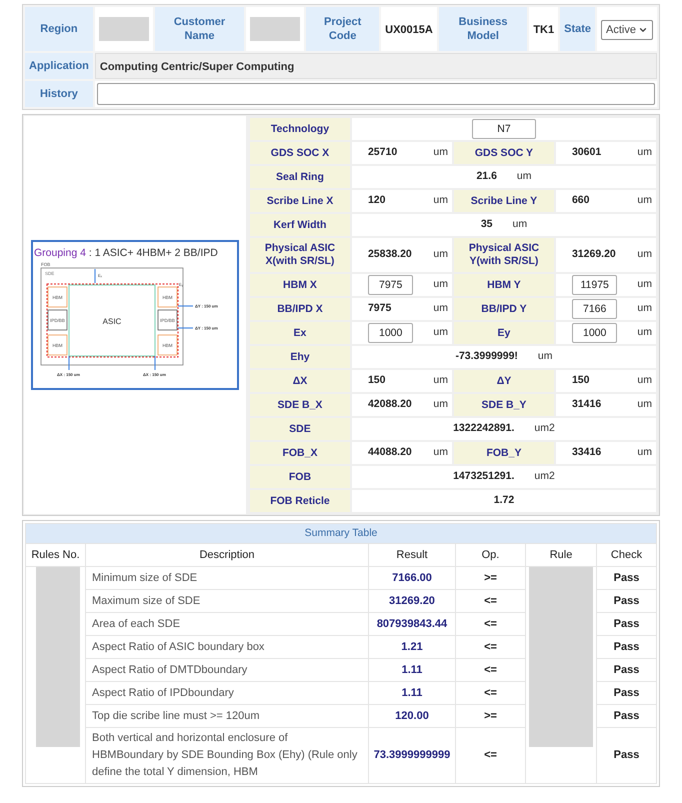  I want to click on value-text: 35, so click(486, 224).